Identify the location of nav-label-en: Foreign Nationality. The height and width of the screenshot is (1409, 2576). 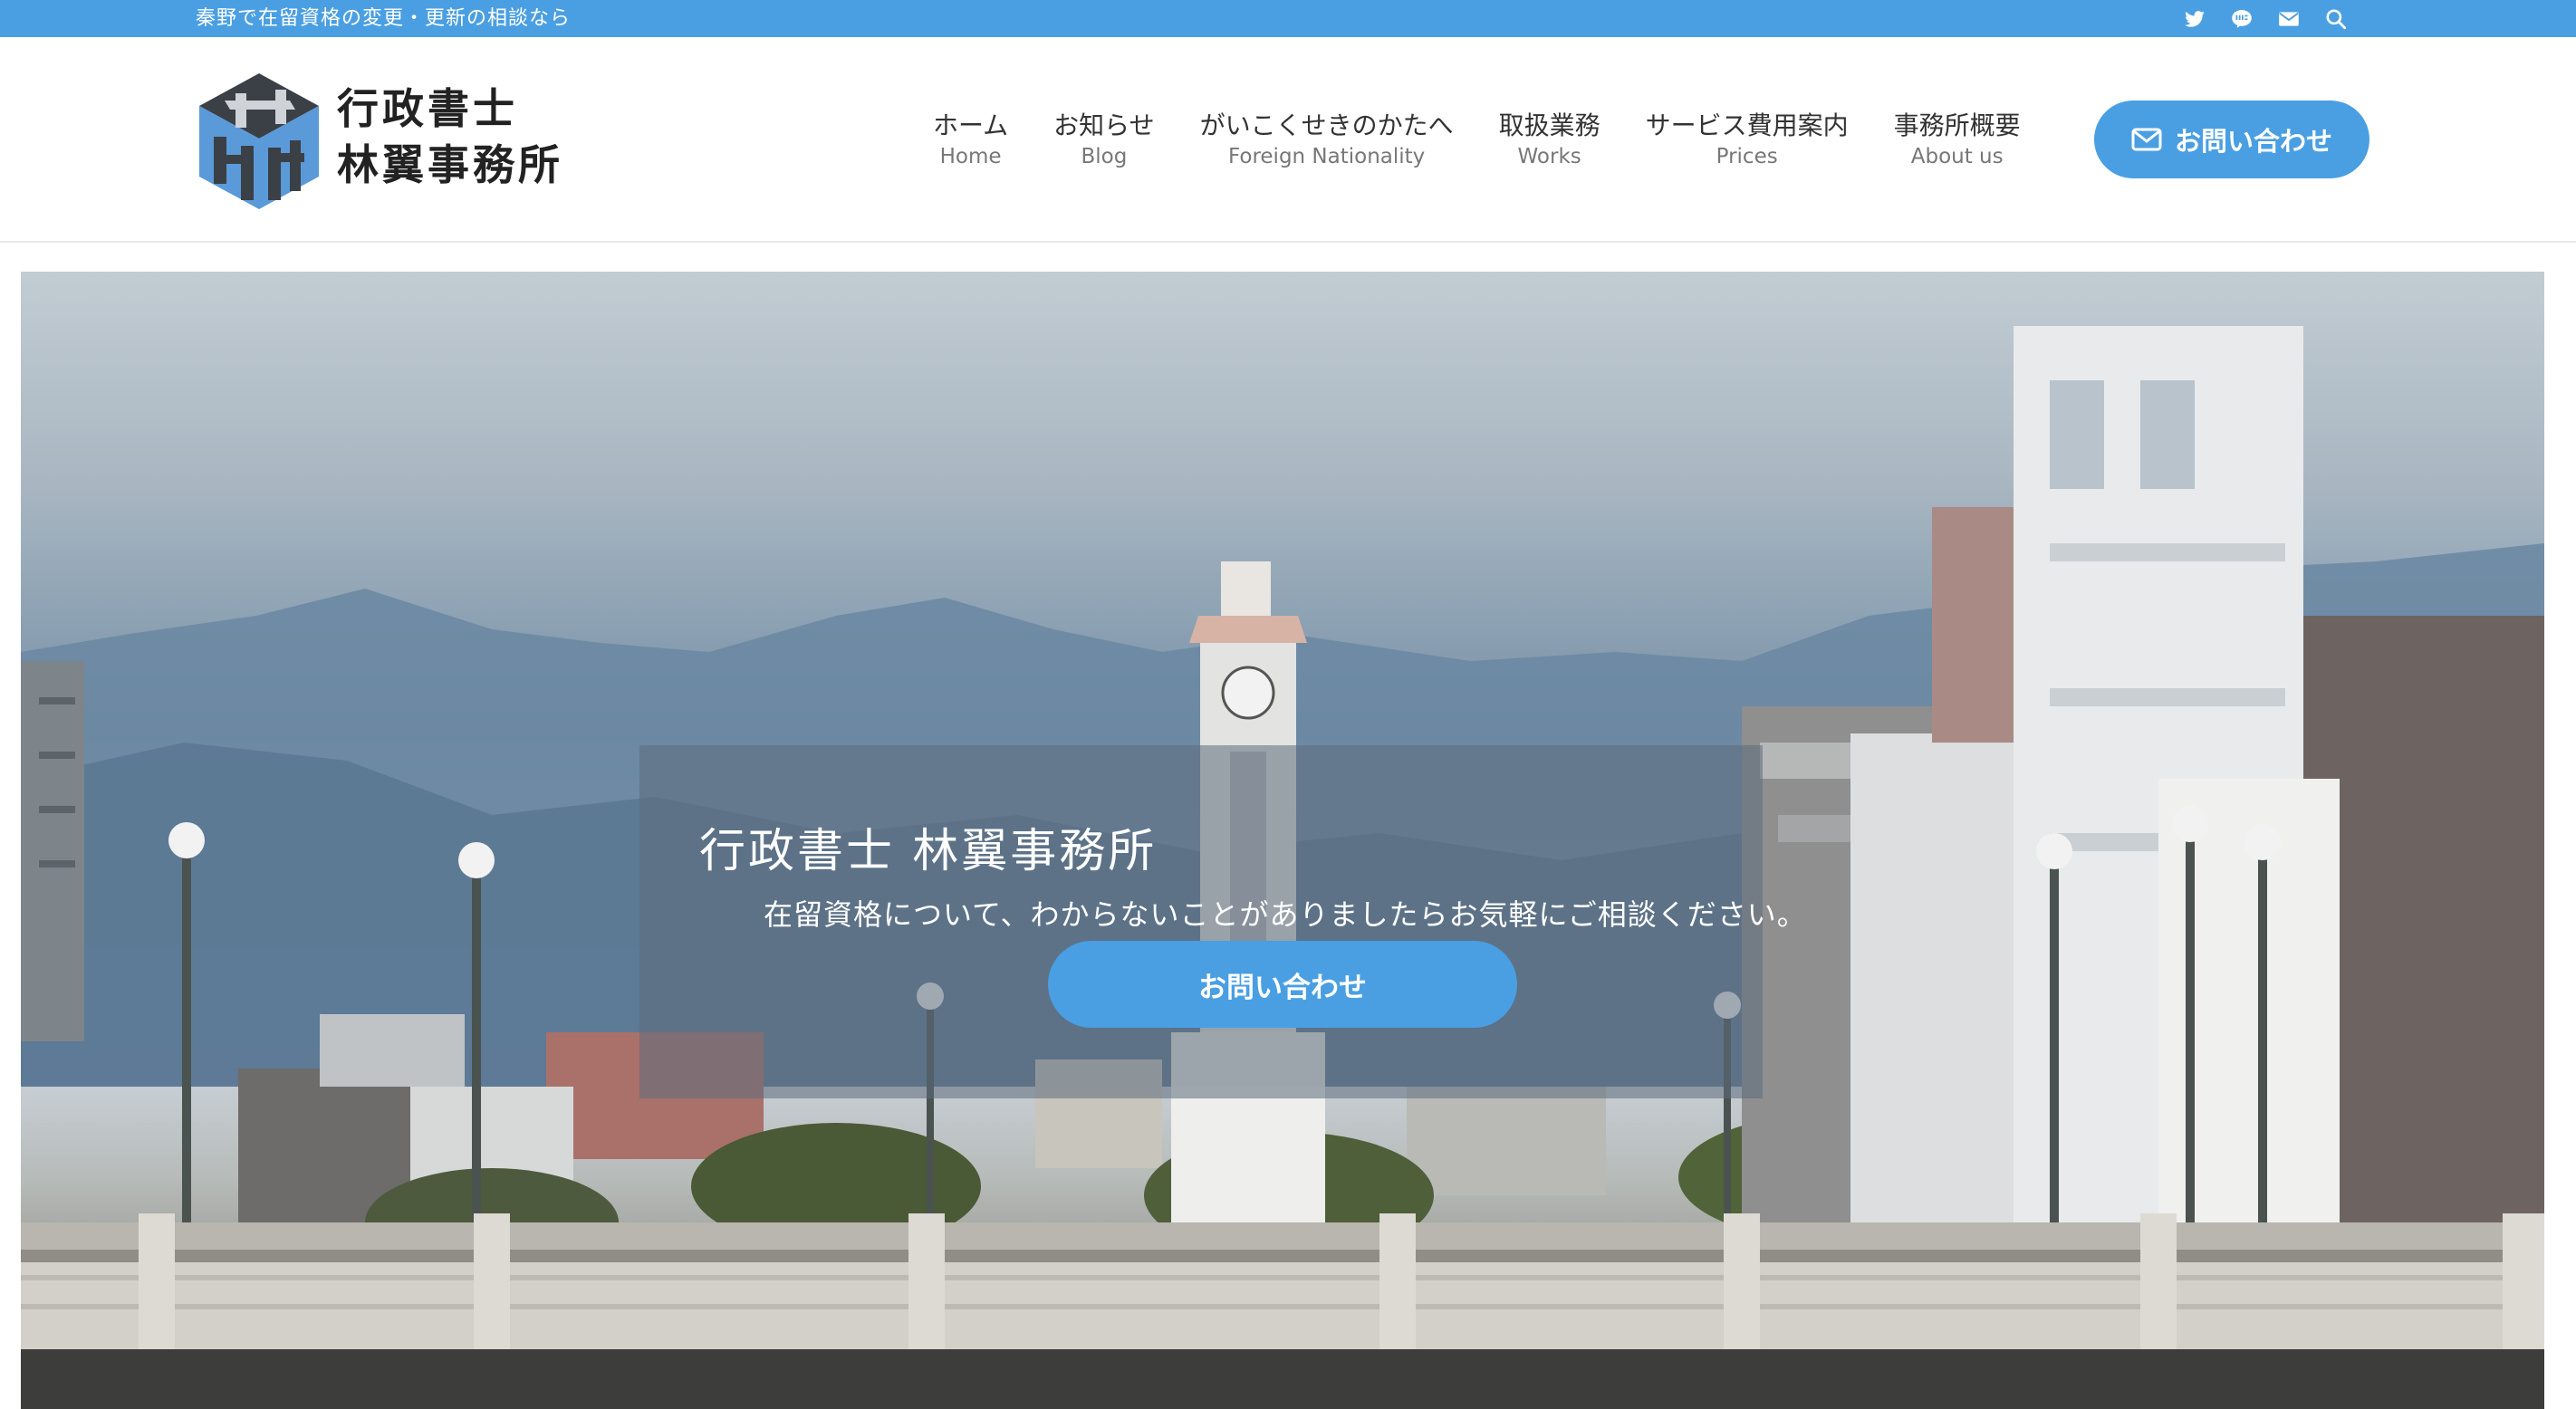
(1326, 156).